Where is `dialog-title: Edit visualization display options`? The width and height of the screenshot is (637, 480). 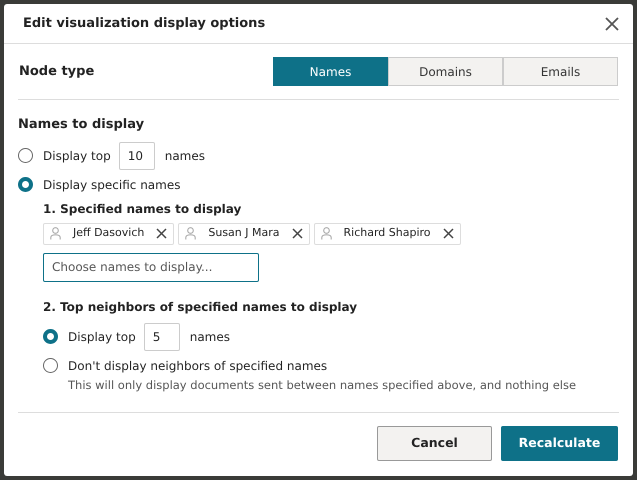
dialog-title: Edit visualization display options is located at coordinates (144, 23).